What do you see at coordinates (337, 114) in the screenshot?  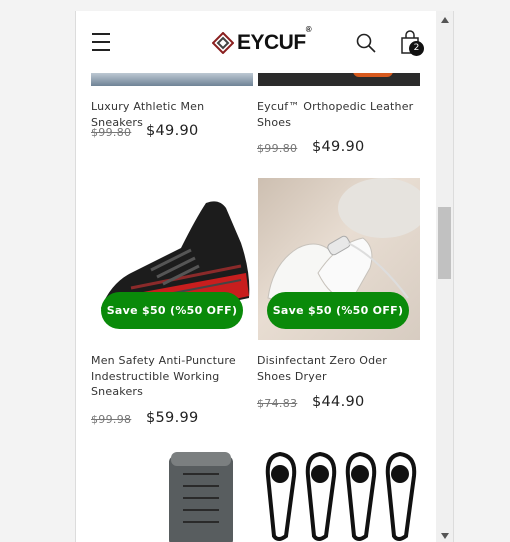 I see `product-title: Eycuf™ Orthopedic Leather Shoes` at bounding box center [337, 114].